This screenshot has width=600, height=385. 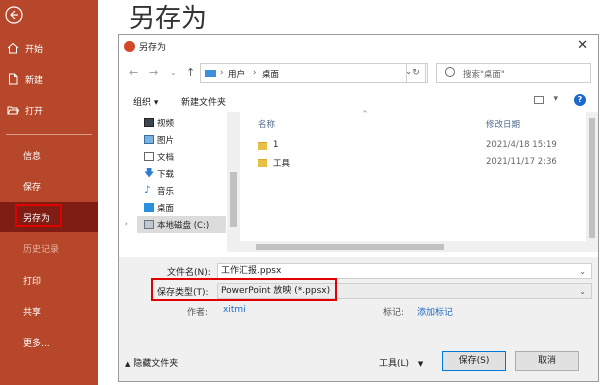 What do you see at coordinates (266, 124) in the screenshot?
I see `column-header-name: 名称` at bounding box center [266, 124].